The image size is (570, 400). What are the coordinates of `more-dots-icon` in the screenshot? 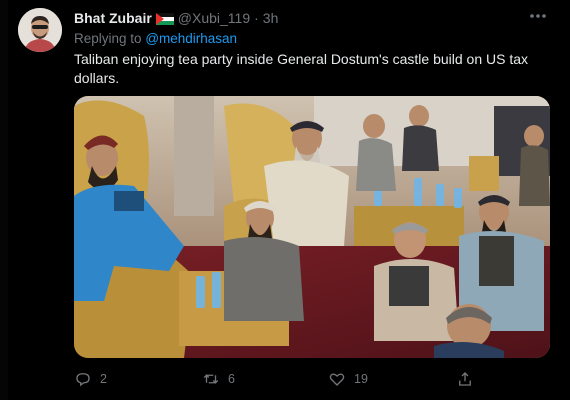 It's located at (538, 18).